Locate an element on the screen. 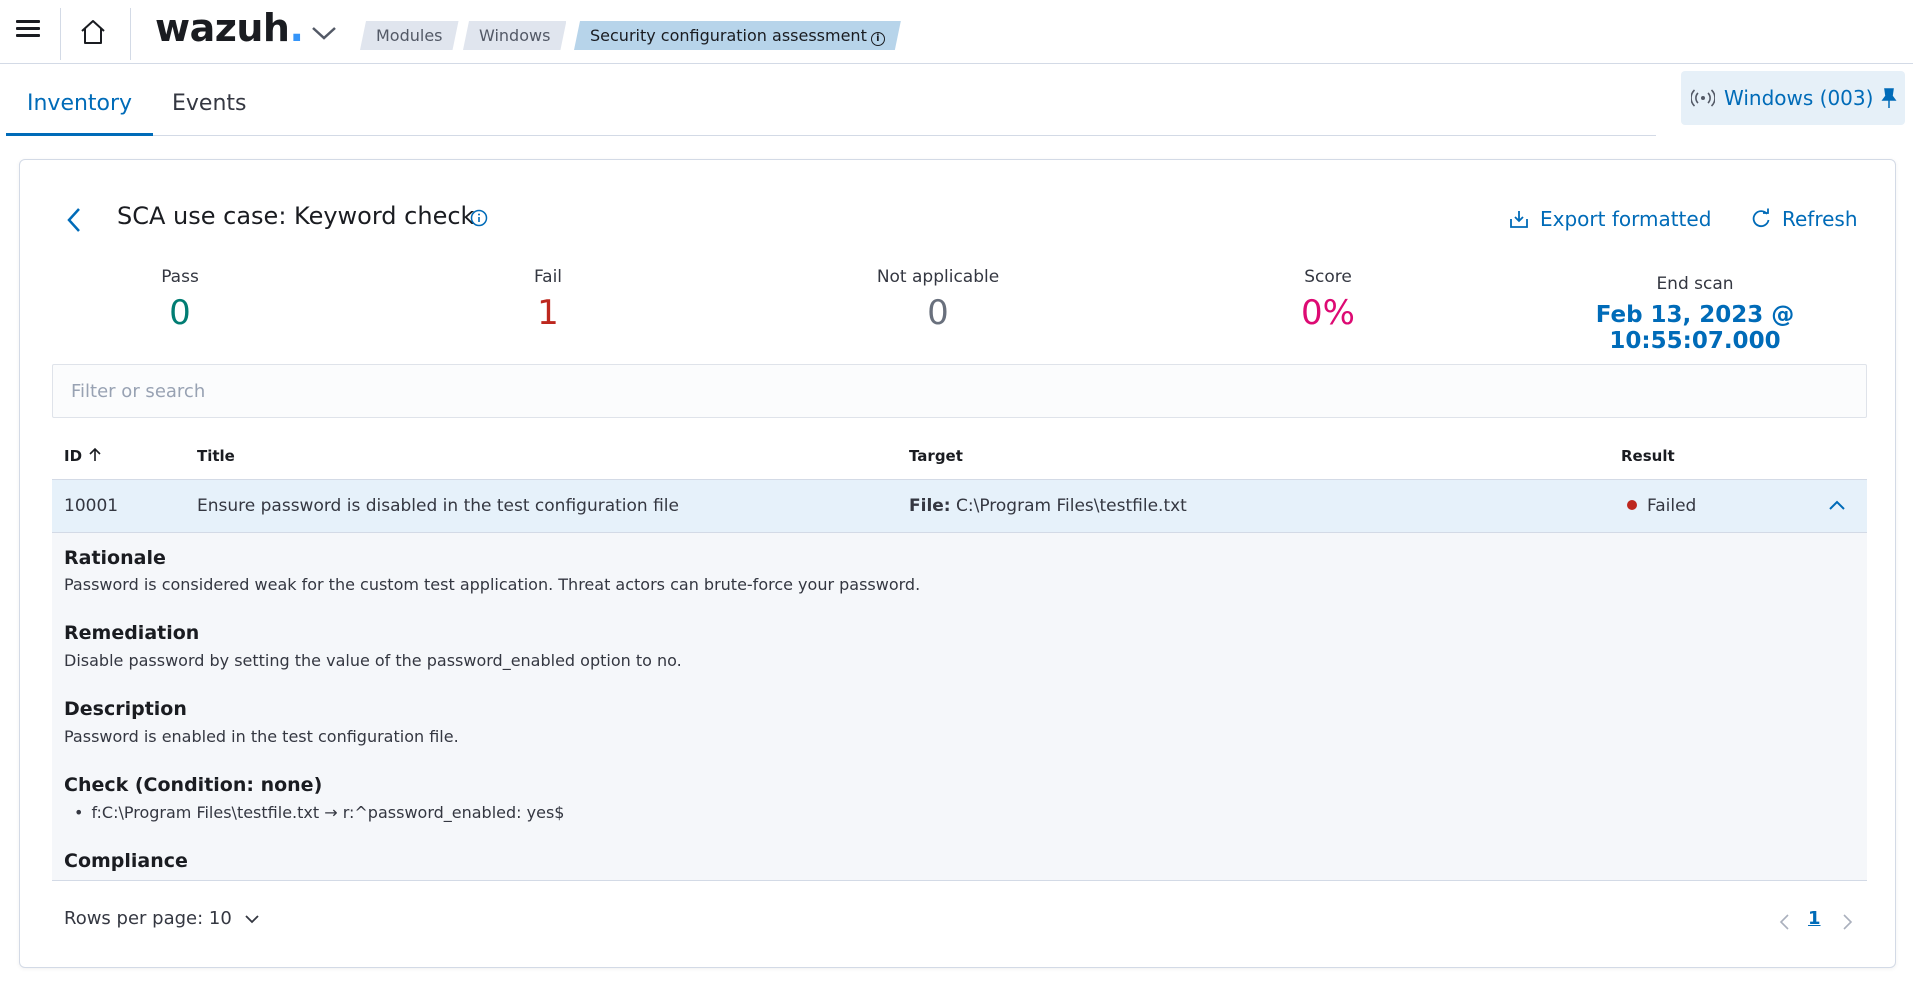 This screenshot has width=1913, height=986. agent-selector: Windows (003) is located at coordinates (1793, 98).